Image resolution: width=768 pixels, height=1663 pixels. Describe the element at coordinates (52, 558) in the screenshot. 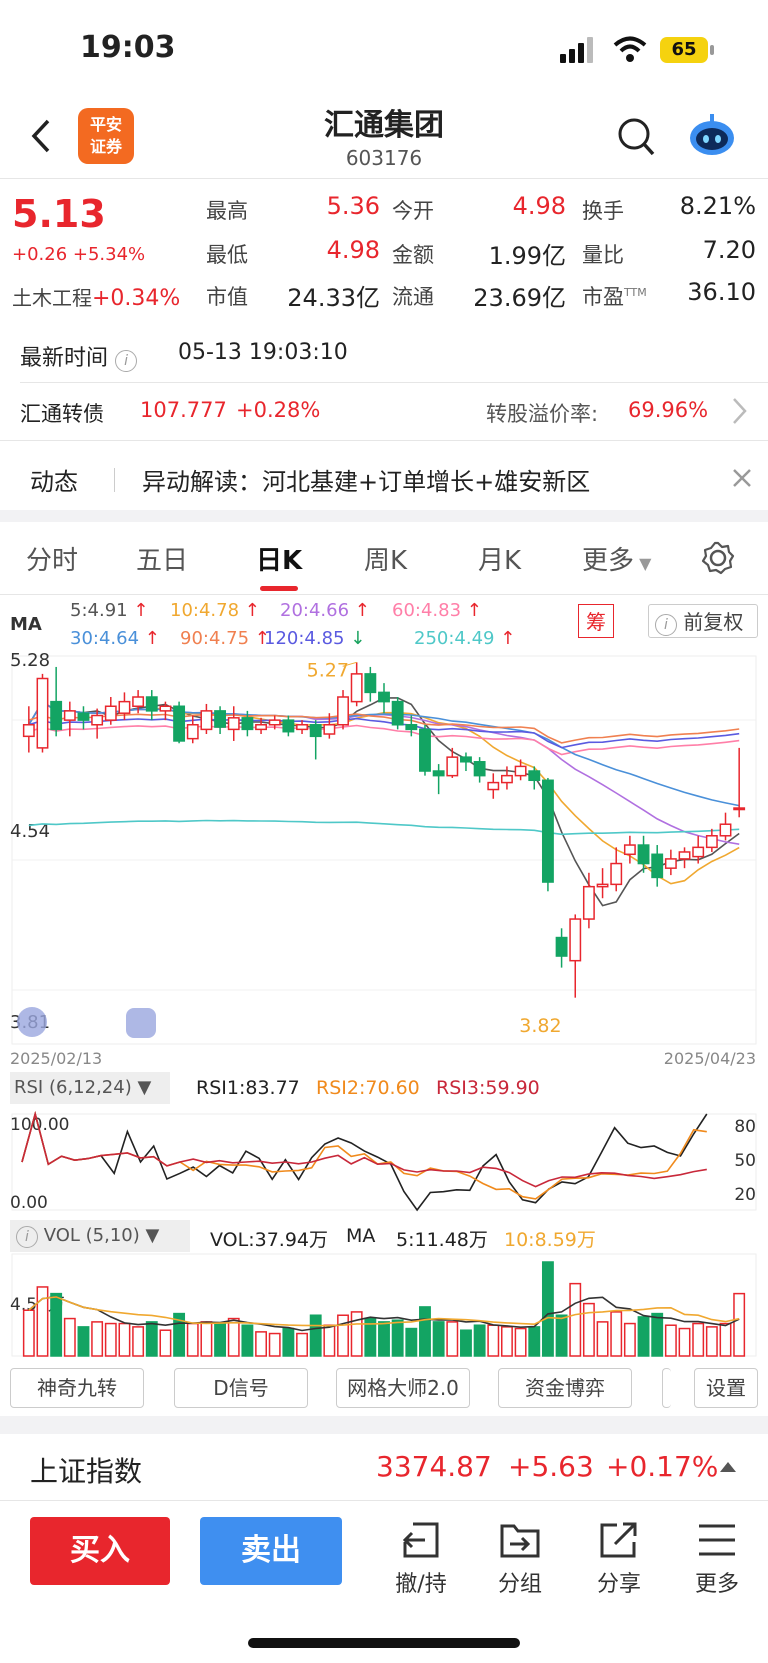

I see `tab-intraday: 分时` at that location.